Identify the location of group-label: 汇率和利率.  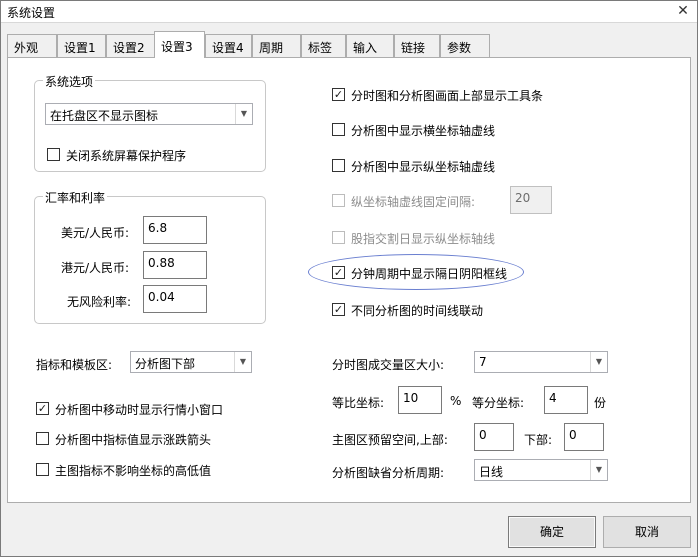
(75, 197).